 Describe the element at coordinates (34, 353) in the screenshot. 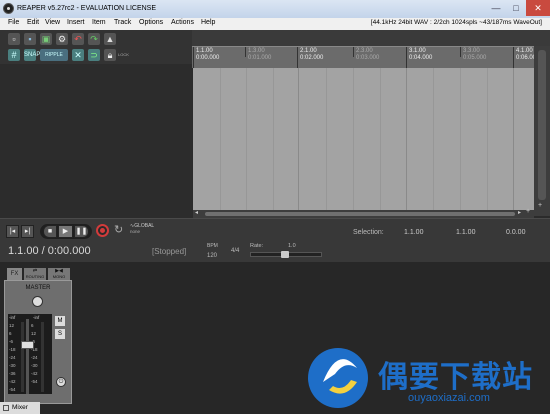

I see `db-scale-right: 612-6-18-24-30-42-54` at that location.